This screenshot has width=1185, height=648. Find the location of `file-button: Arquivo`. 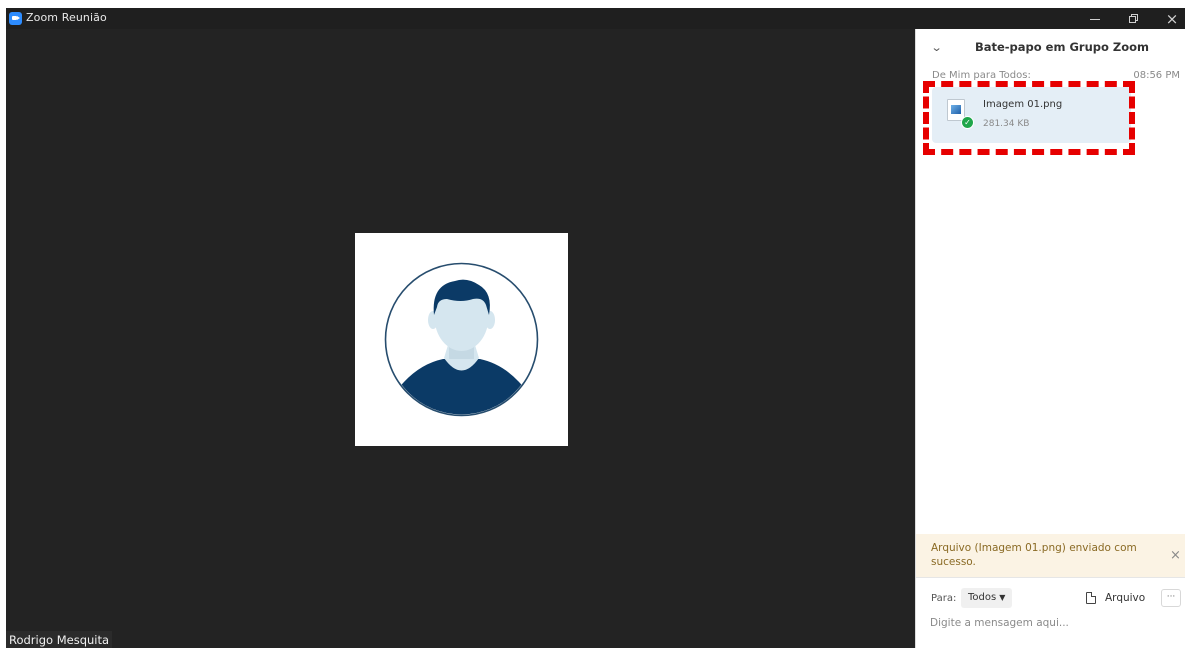

file-button: Arquivo is located at coordinates (1115, 598).